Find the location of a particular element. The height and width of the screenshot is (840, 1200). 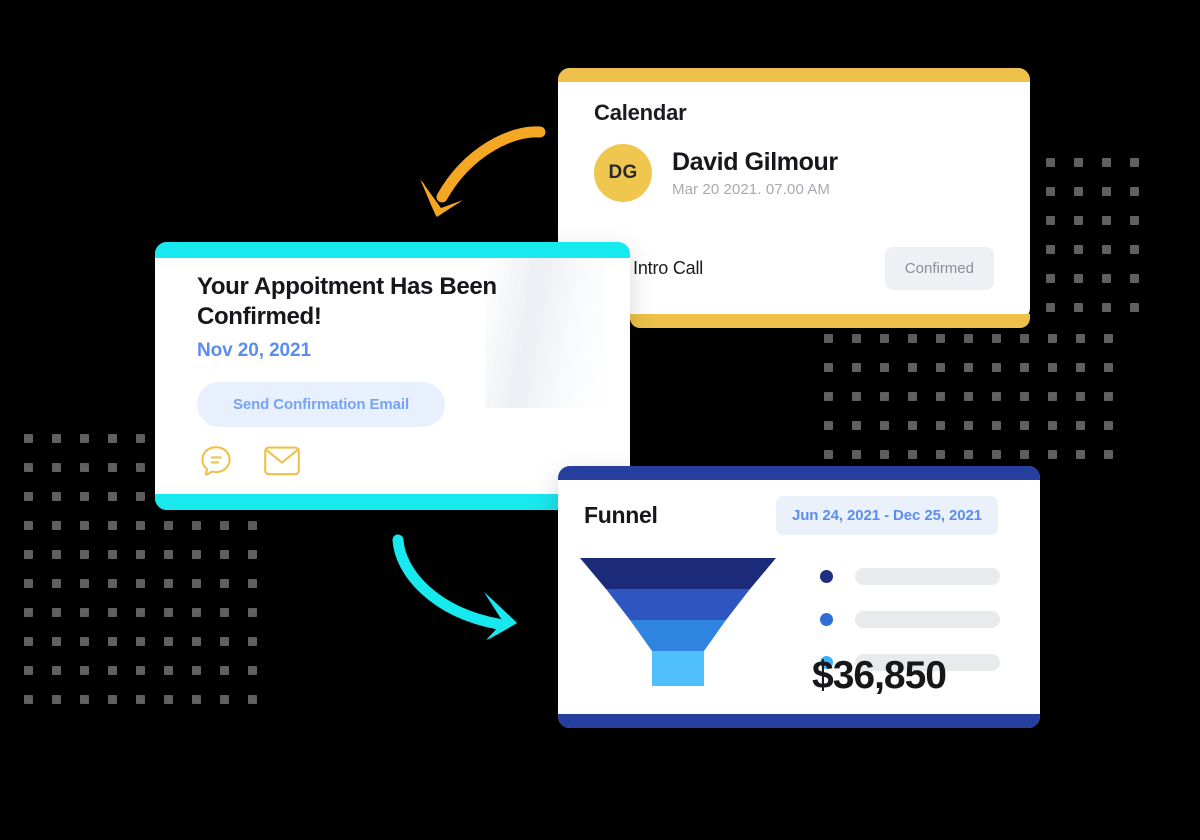

person-name: David Gilmour is located at coordinates (755, 162).